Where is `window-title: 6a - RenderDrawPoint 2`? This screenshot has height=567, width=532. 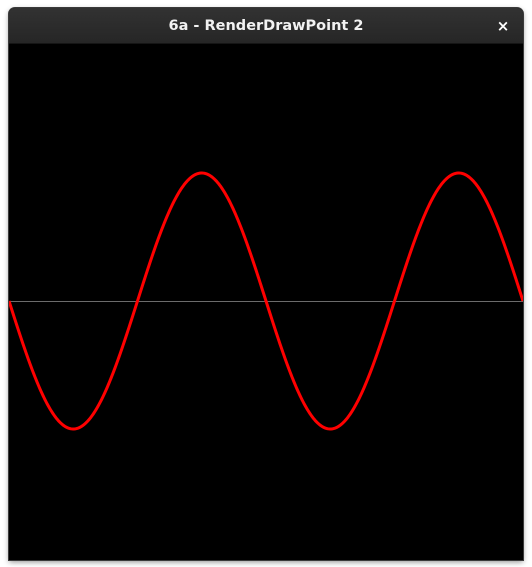
window-title: 6a - RenderDrawPoint 2 is located at coordinates (266, 26).